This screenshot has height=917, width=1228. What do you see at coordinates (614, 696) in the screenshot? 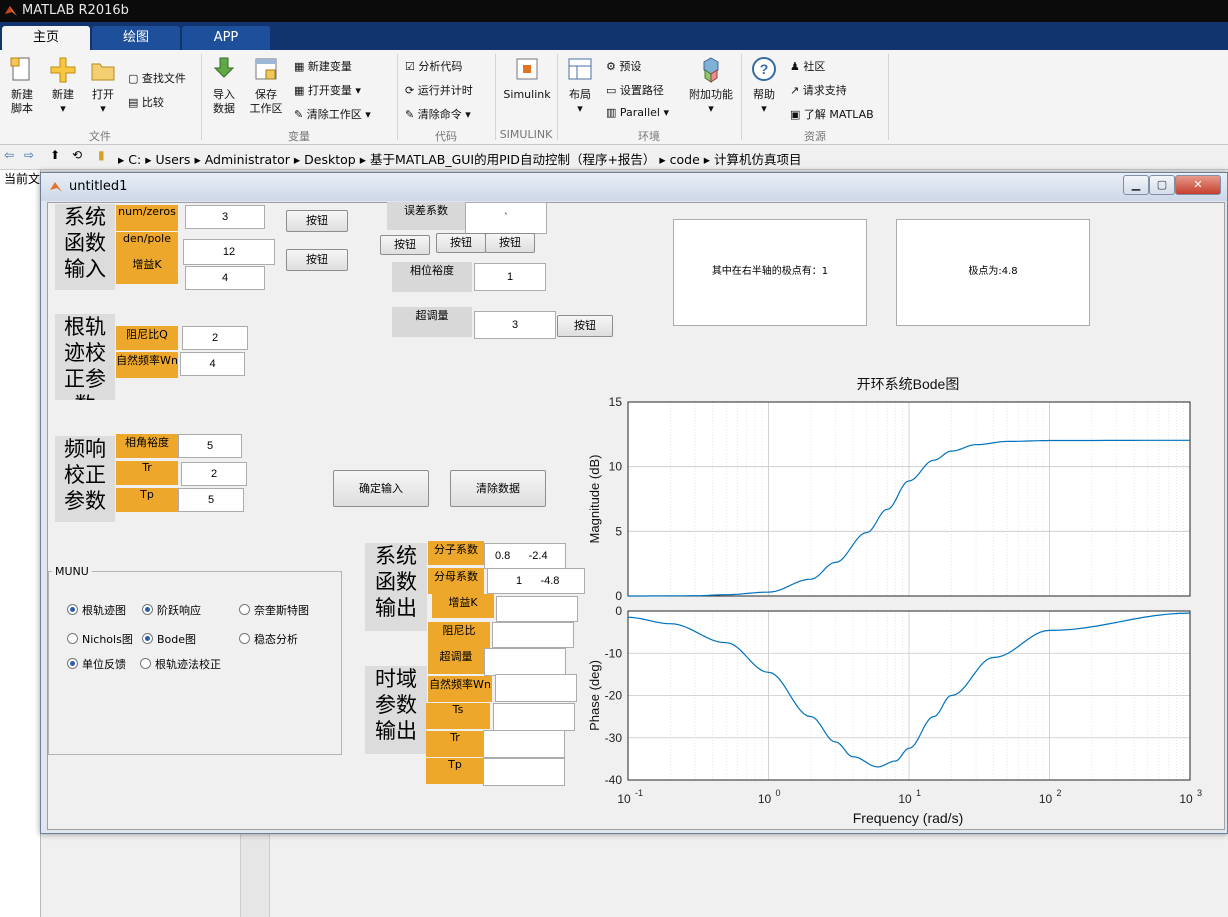
I see `phase-y-tick-label: -20` at bounding box center [614, 696].